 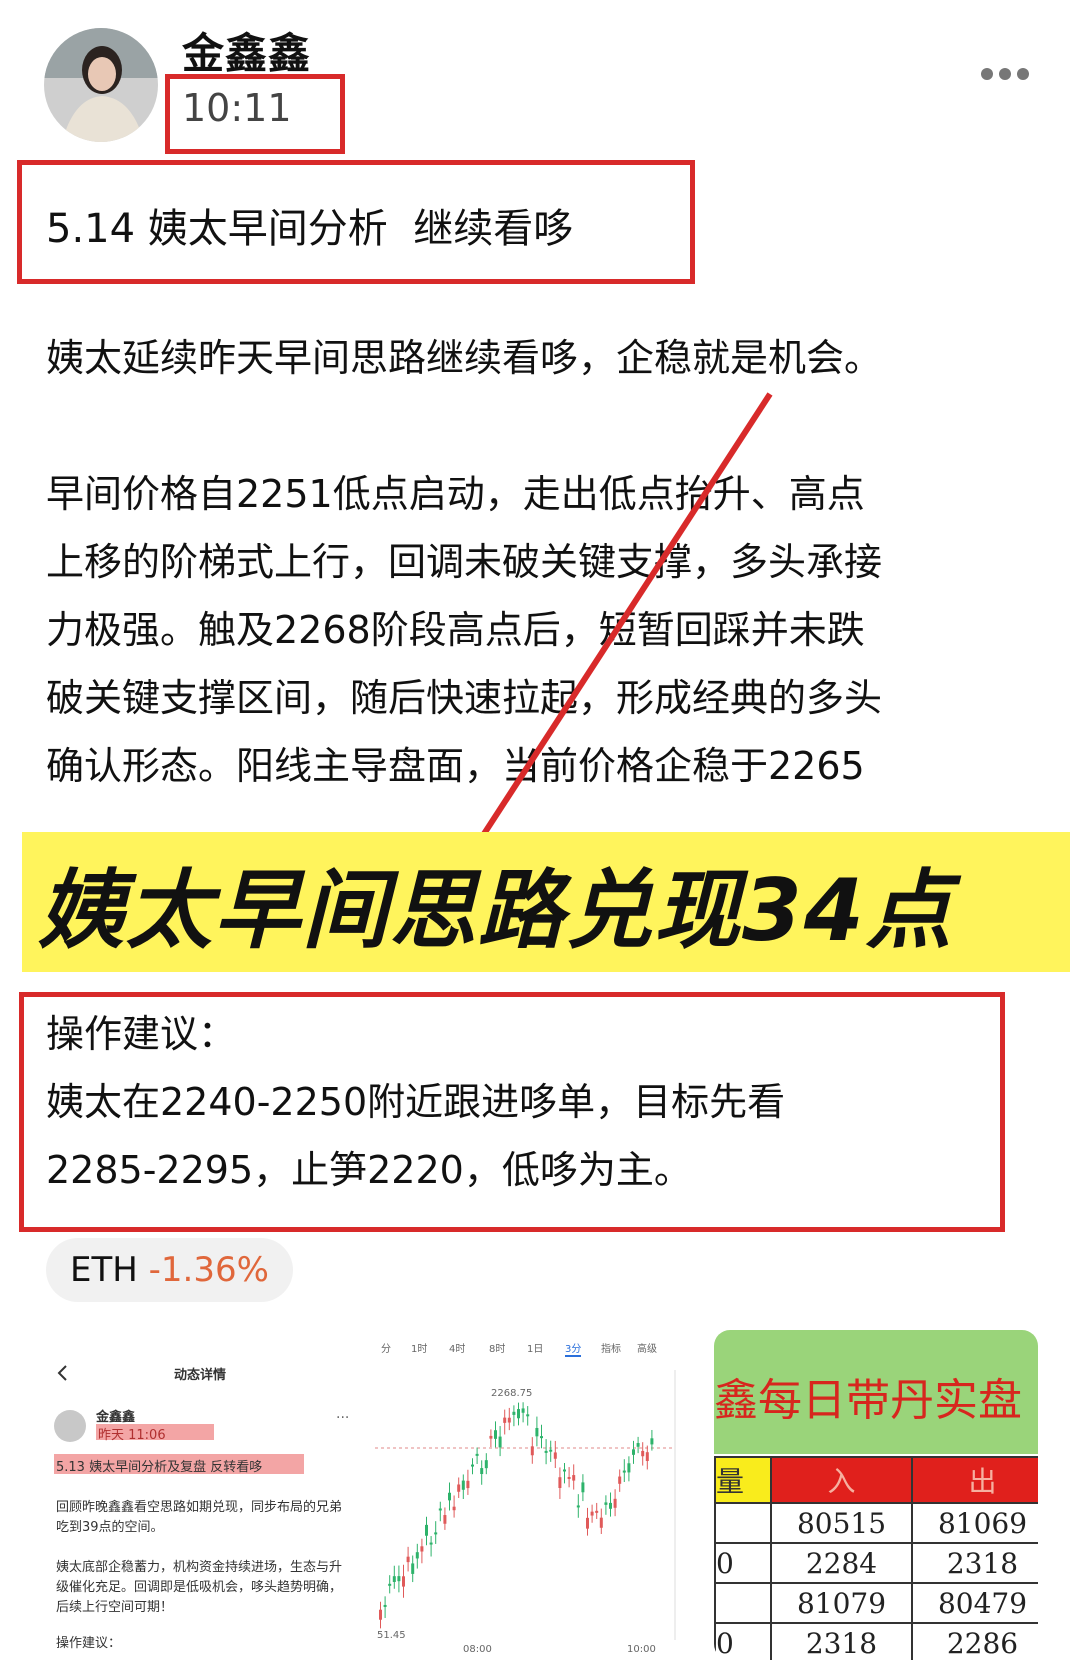 I want to click on screen-title: 动态详情, so click(x=200, y=1375).